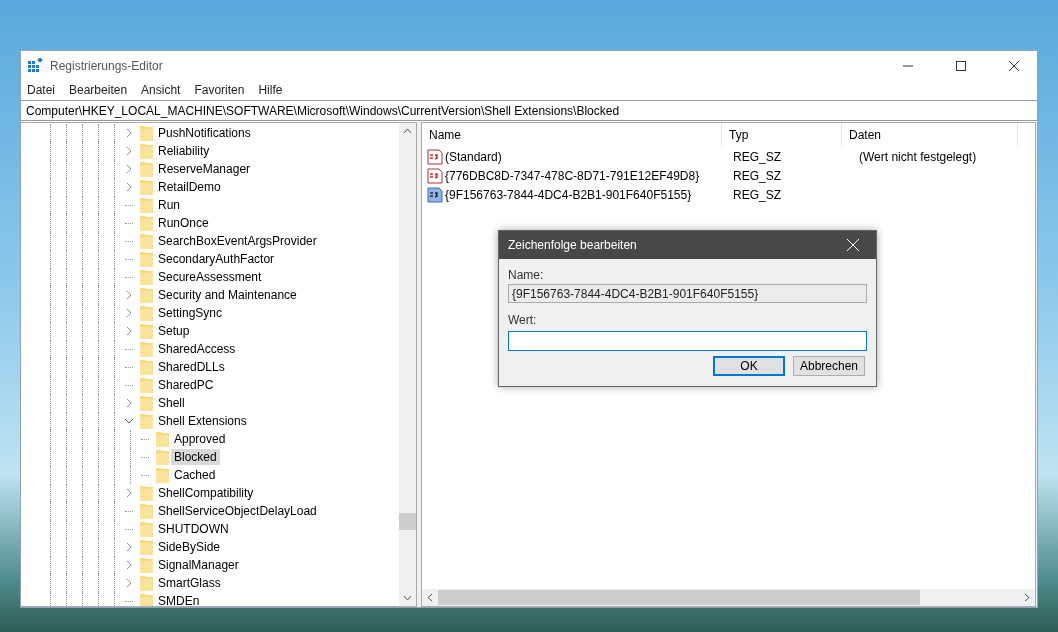 This screenshot has height=632, width=1058. What do you see at coordinates (930, 135) in the screenshot?
I see `column-header: Daten` at bounding box center [930, 135].